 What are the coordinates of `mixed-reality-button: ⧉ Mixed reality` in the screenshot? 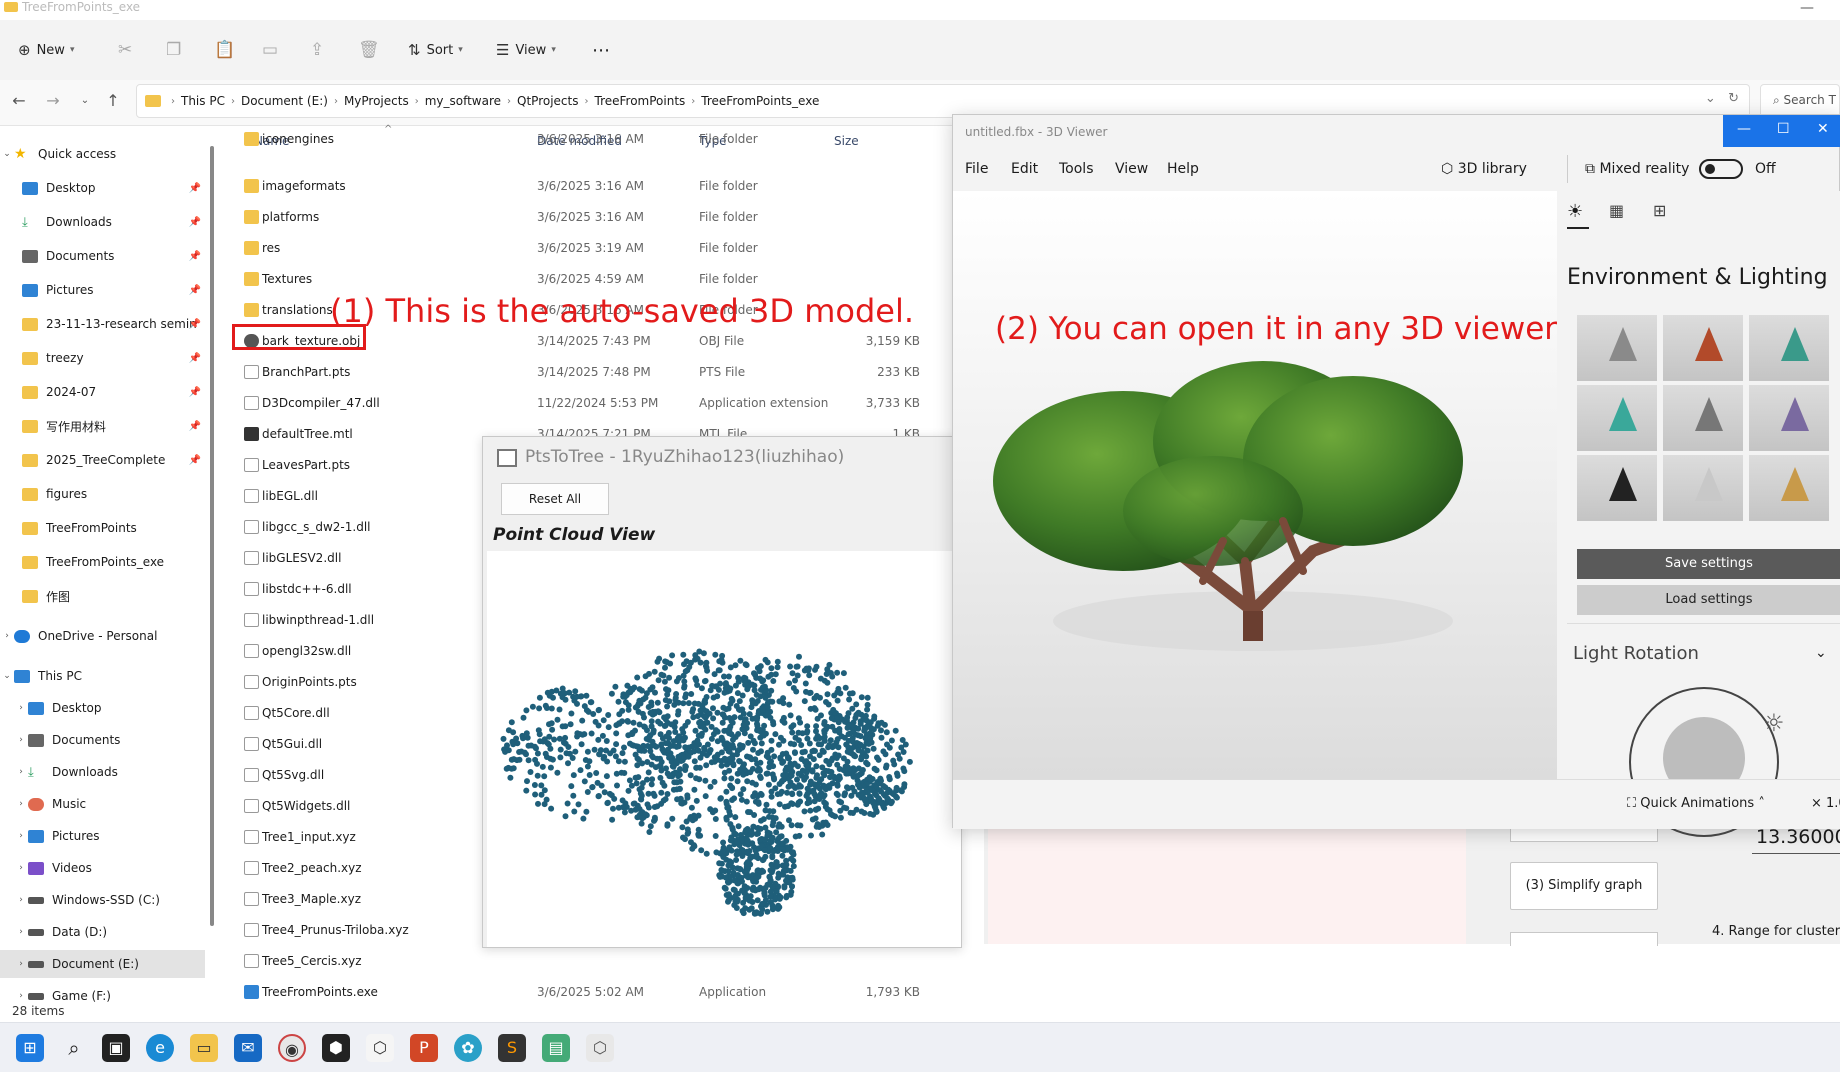 It's located at (1637, 169).